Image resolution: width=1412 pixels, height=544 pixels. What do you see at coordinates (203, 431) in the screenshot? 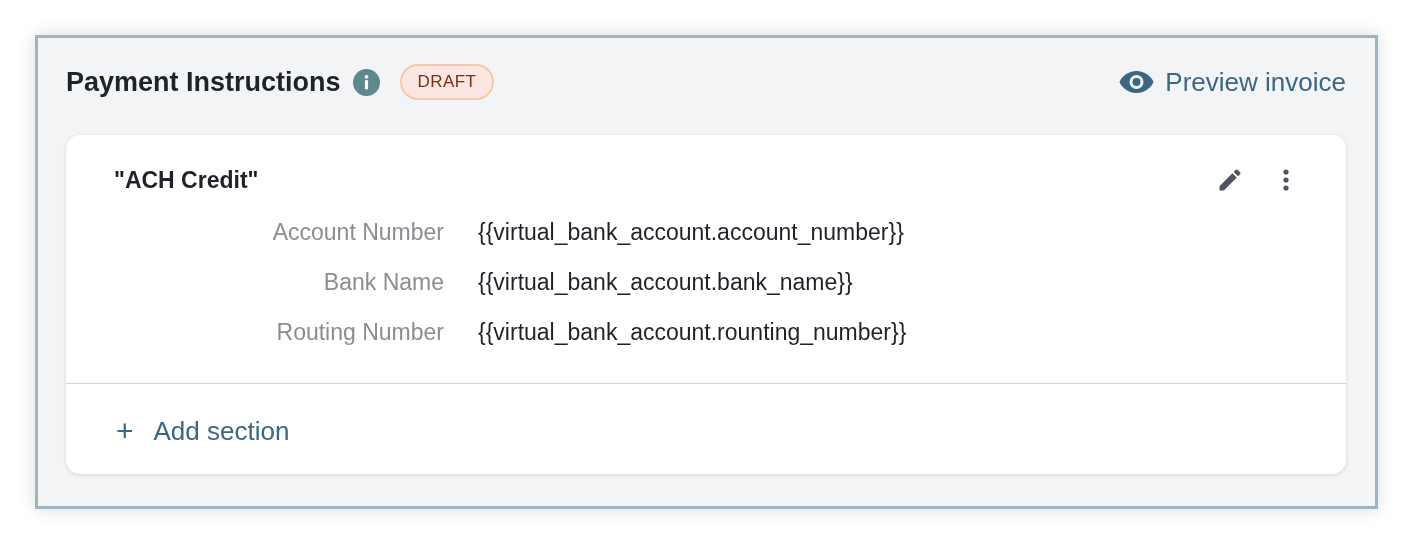
I see `add-section-button: + Add section` at bounding box center [203, 431].